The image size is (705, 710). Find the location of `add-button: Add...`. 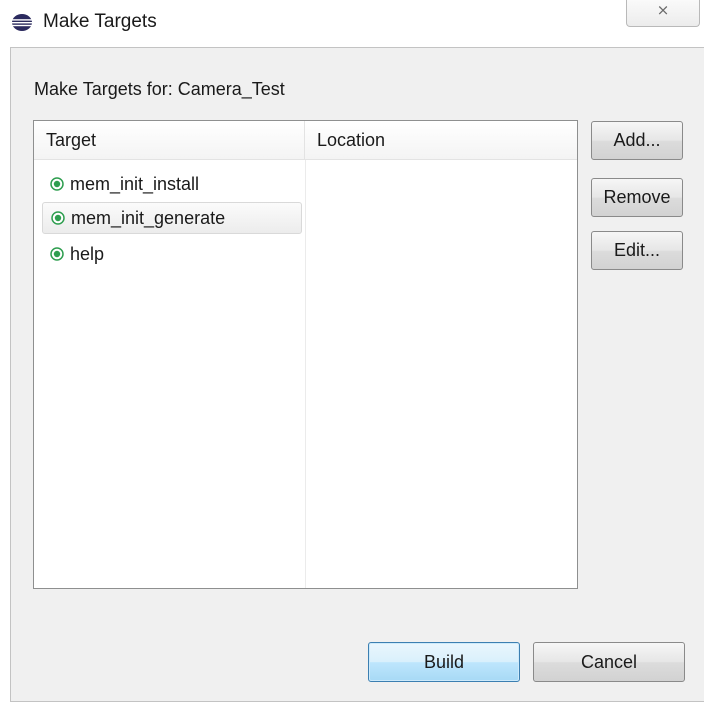

add-button: Add... is located at coordinates (637, 140).